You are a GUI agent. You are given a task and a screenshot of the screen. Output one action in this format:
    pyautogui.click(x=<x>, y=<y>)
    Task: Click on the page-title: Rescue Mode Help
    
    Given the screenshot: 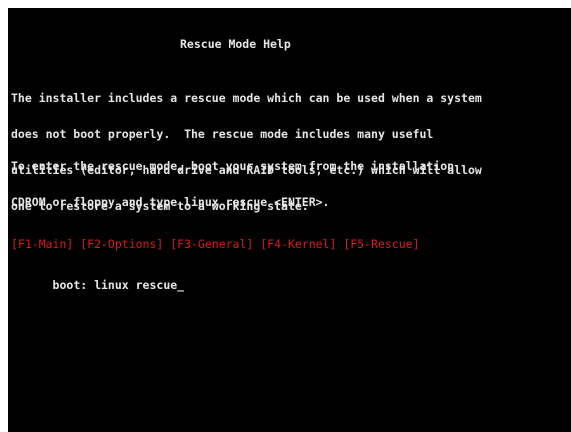 What is the action you would take?
    pyautogui.click(x=235, y=44)
    